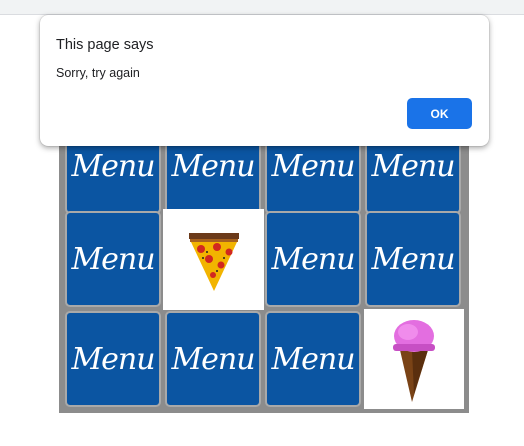 The image size is (524, 446). I want to click on ice-cream-cone-icon, so click(414, 361).